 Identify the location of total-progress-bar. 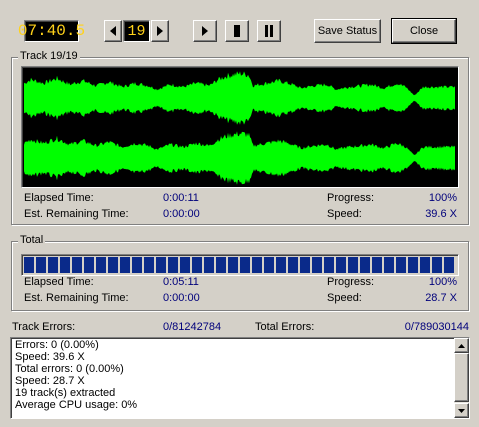
(240, 265).